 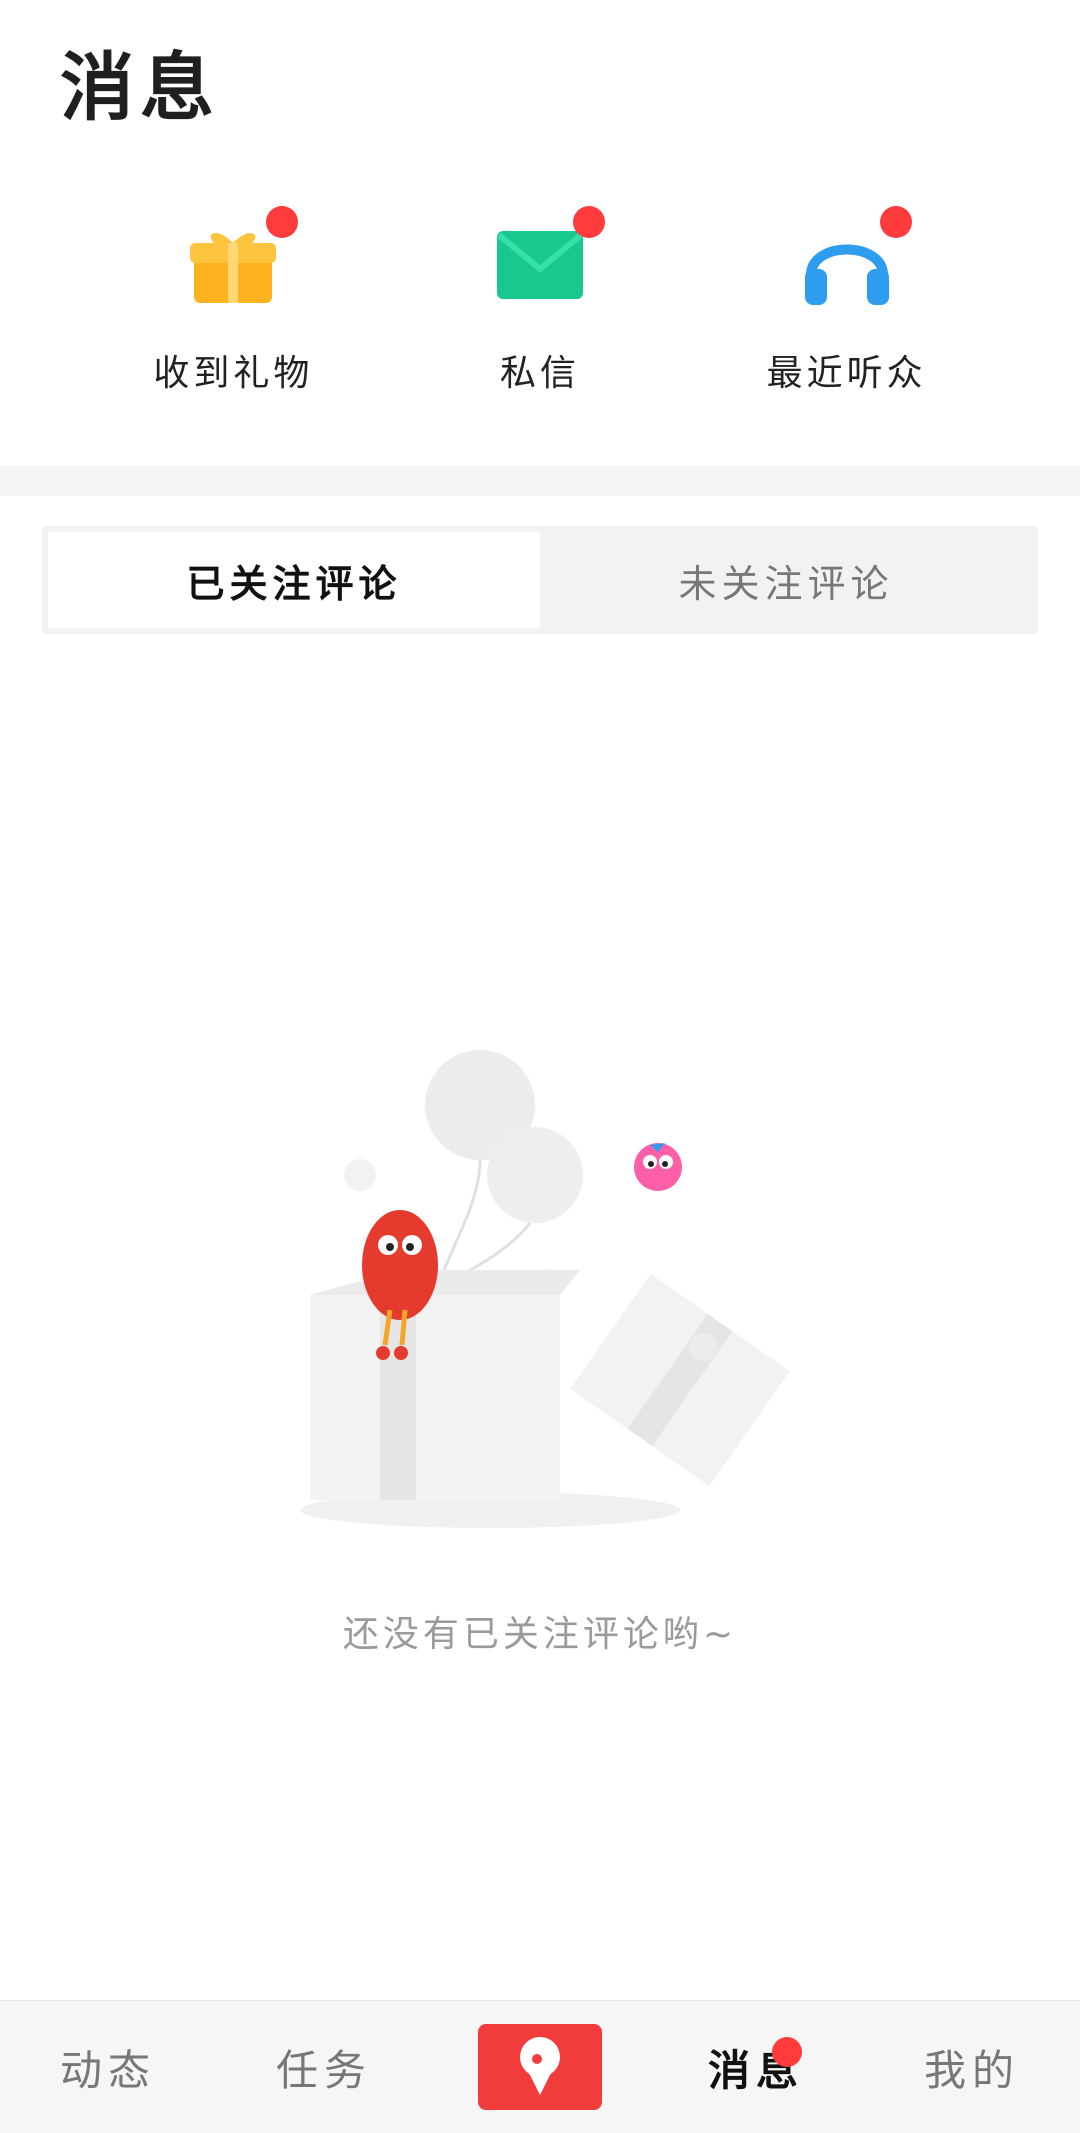 I want to click on record-icon, so click(x=540, y=2066).